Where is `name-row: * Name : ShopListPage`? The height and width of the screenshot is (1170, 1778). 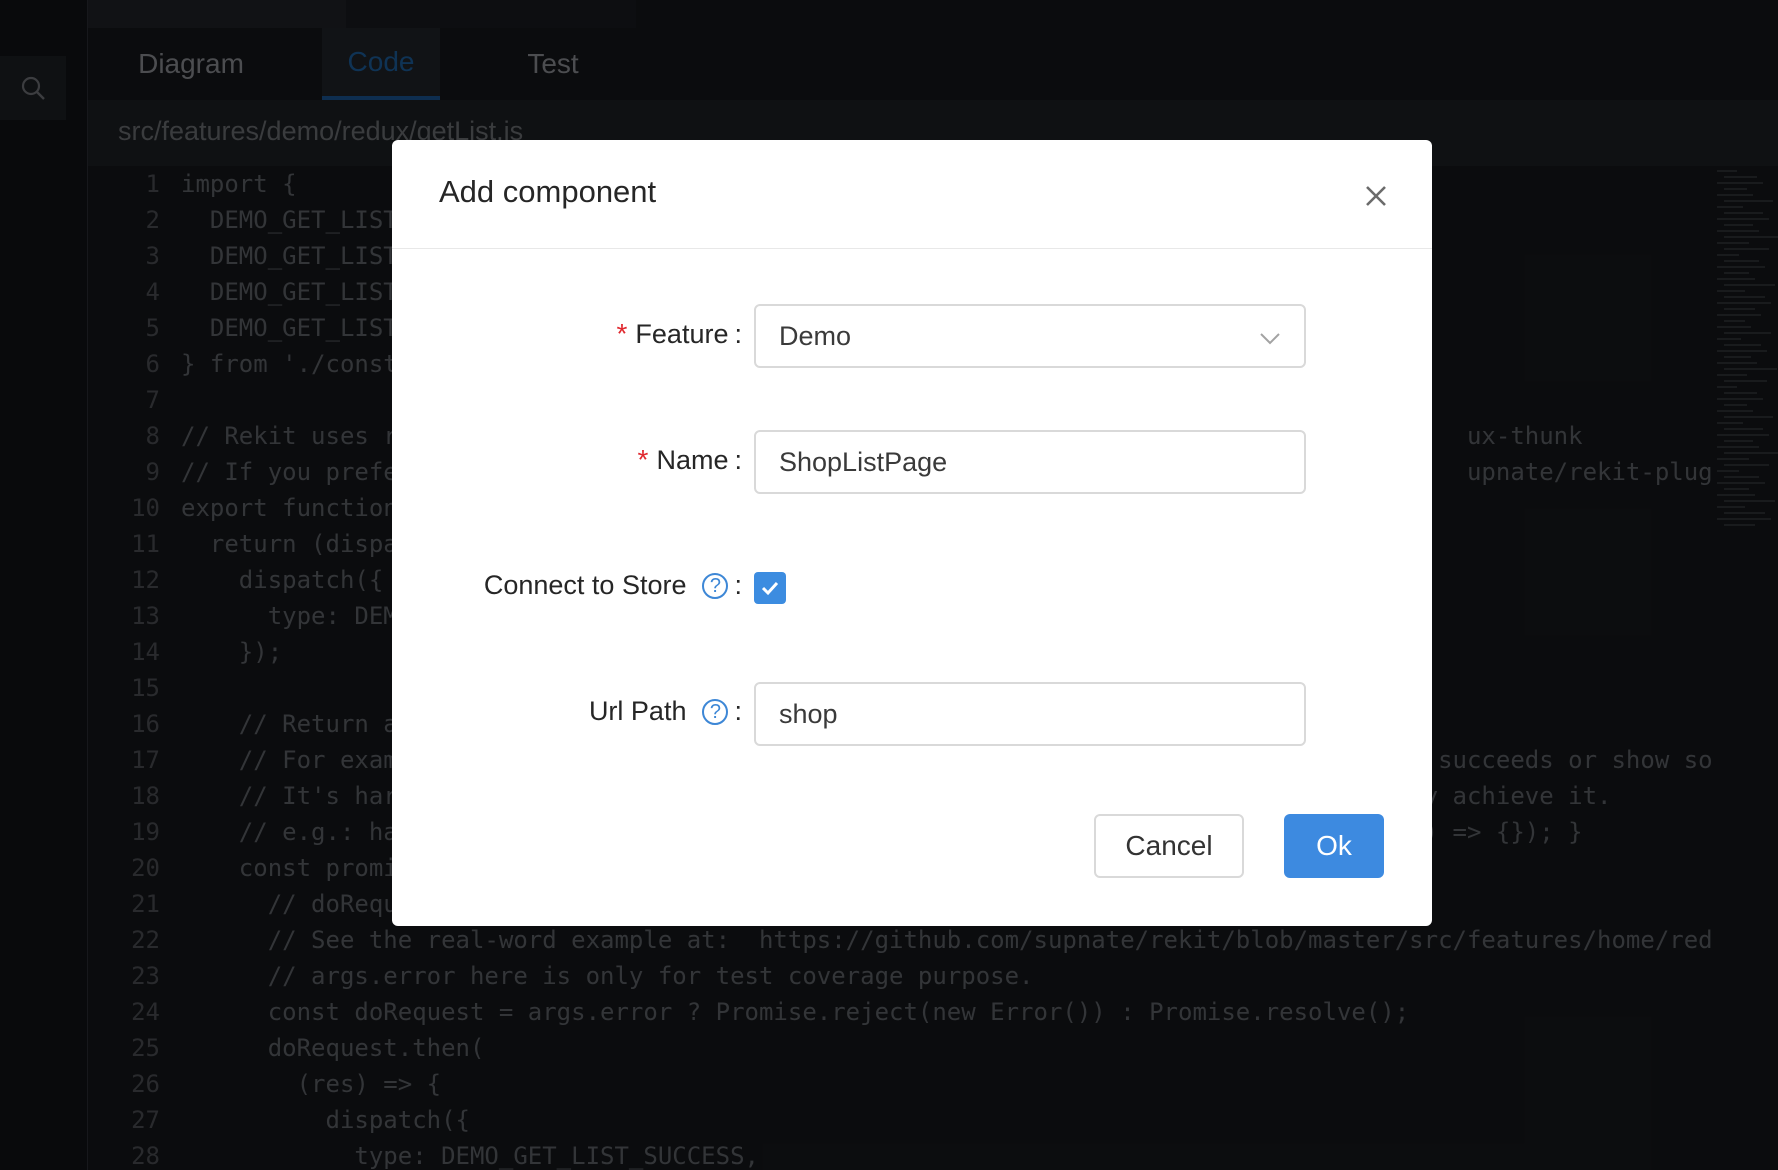 name-row: * Name : ShopListPage is located at coordinates (912, 462).